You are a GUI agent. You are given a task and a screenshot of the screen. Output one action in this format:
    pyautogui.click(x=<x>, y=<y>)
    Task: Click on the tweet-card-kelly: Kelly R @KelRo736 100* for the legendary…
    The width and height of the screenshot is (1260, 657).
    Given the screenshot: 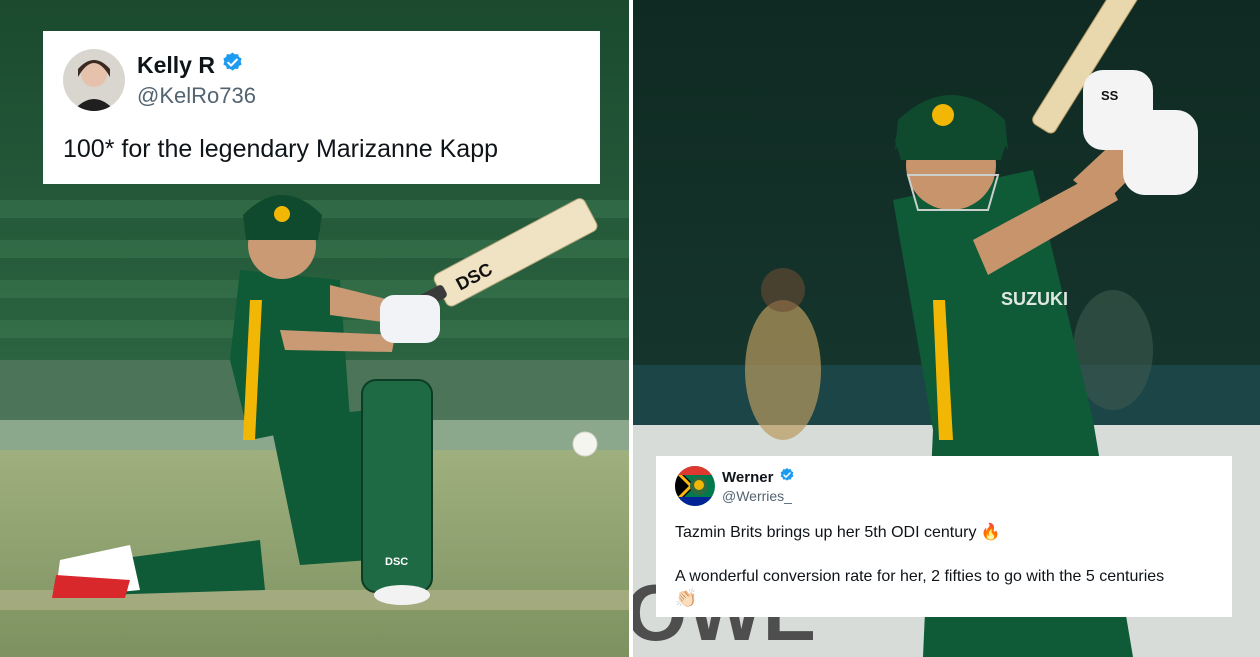 What is the action you would take?
    pyautogui.click(x=321, y=107)
    